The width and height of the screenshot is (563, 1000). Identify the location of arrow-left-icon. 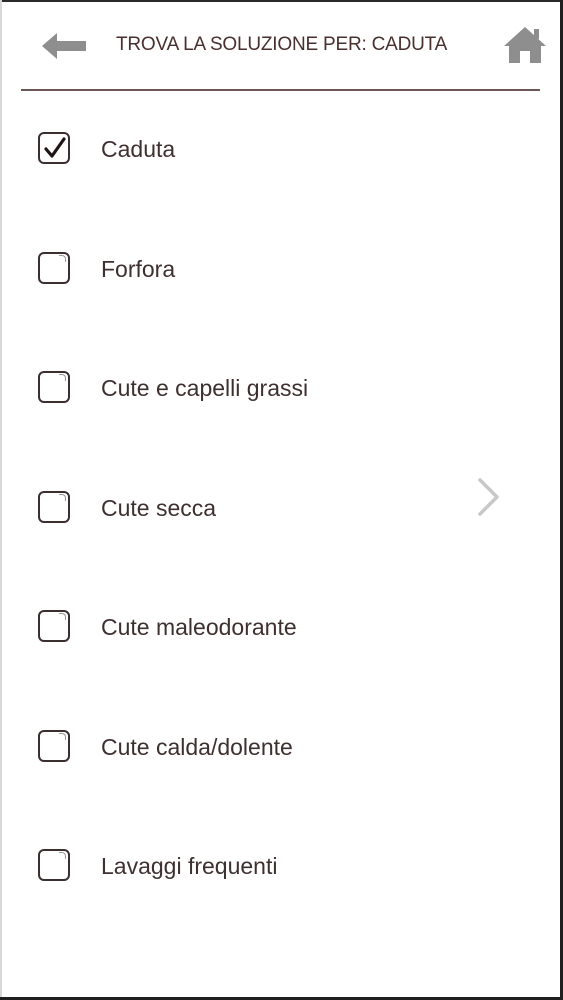
(64, 46).